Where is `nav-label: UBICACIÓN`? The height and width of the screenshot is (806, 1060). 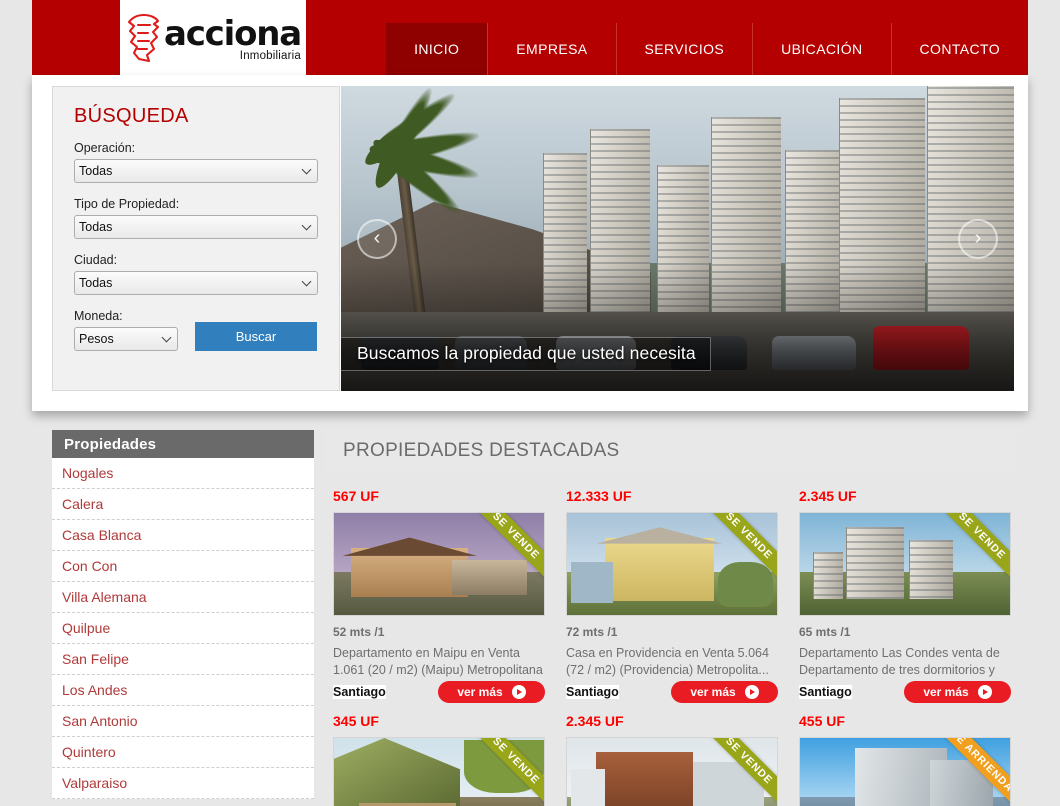
nav-label: UBICACIÓN is located at coordinates (822, 49).